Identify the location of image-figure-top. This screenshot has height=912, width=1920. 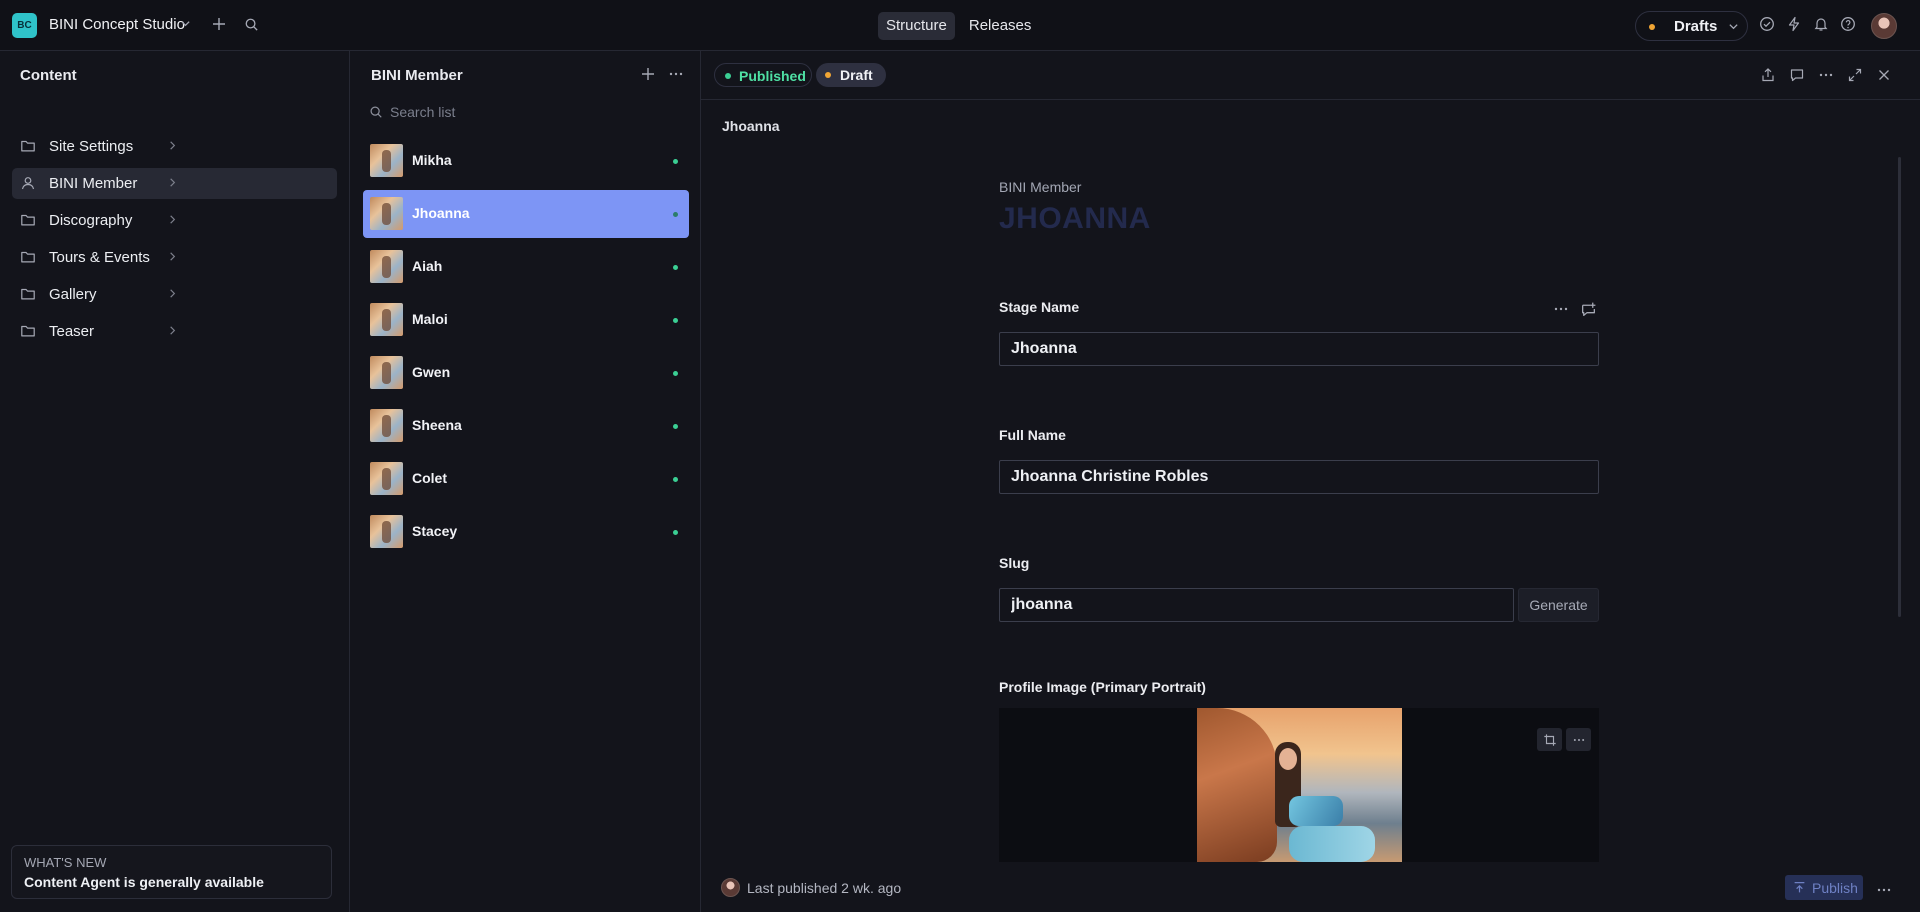
(1316, 811).